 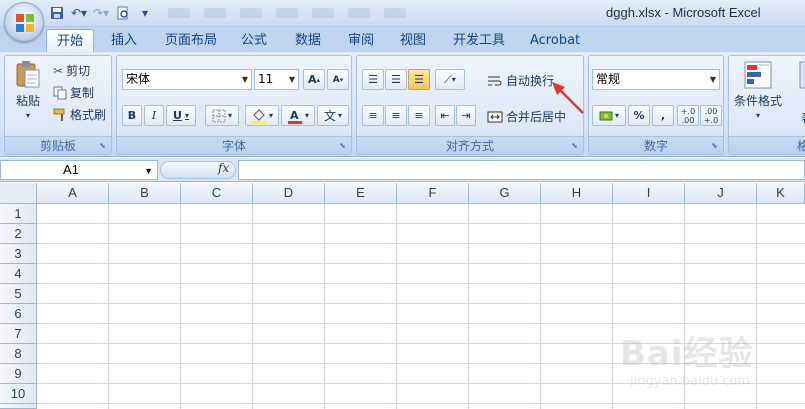 What do you see at coordinates (79, 170) in the screenshot?
I see `name-box: A1 ▼` at bounding box center [79, 170].